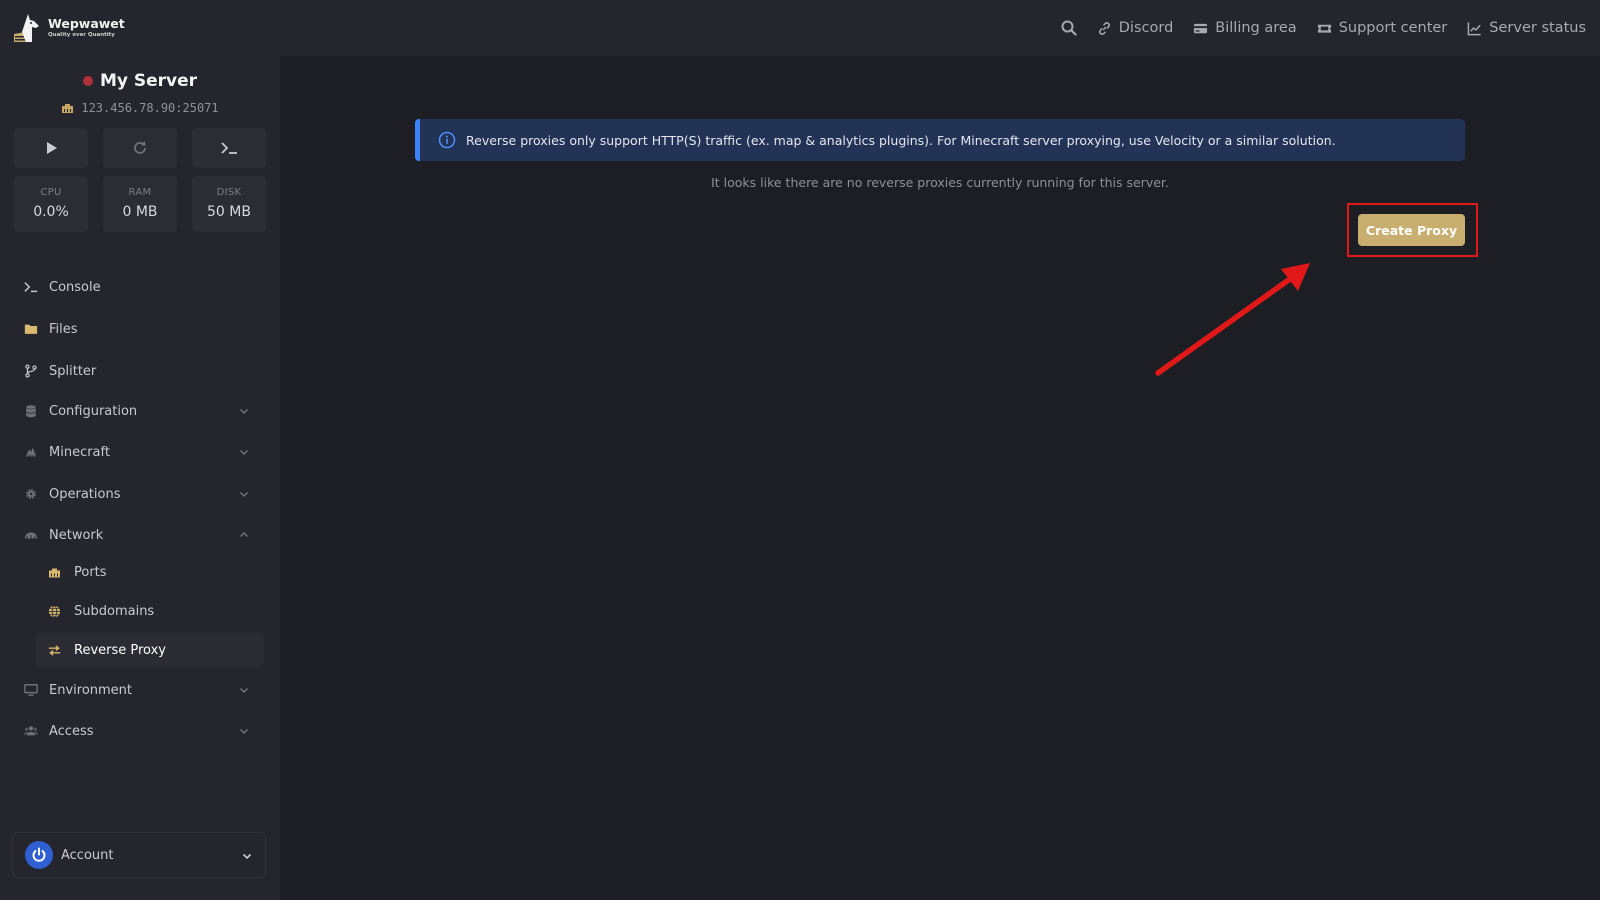  Describe the element at coordinates (31, 731) in the screenshot. I see `users-icon` at that location.